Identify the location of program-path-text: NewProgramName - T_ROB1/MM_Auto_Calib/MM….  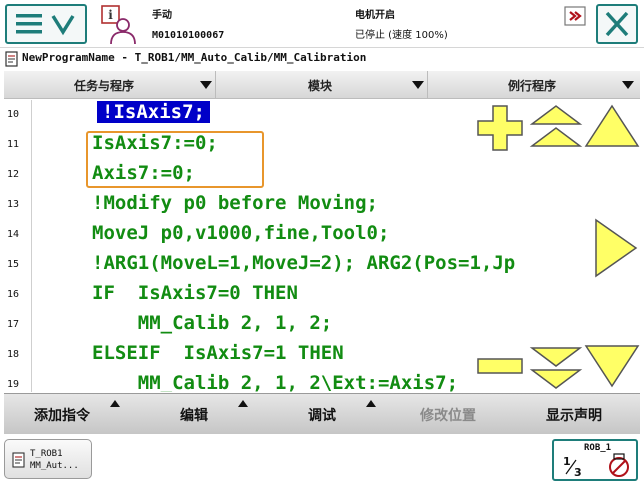
(194, 57).